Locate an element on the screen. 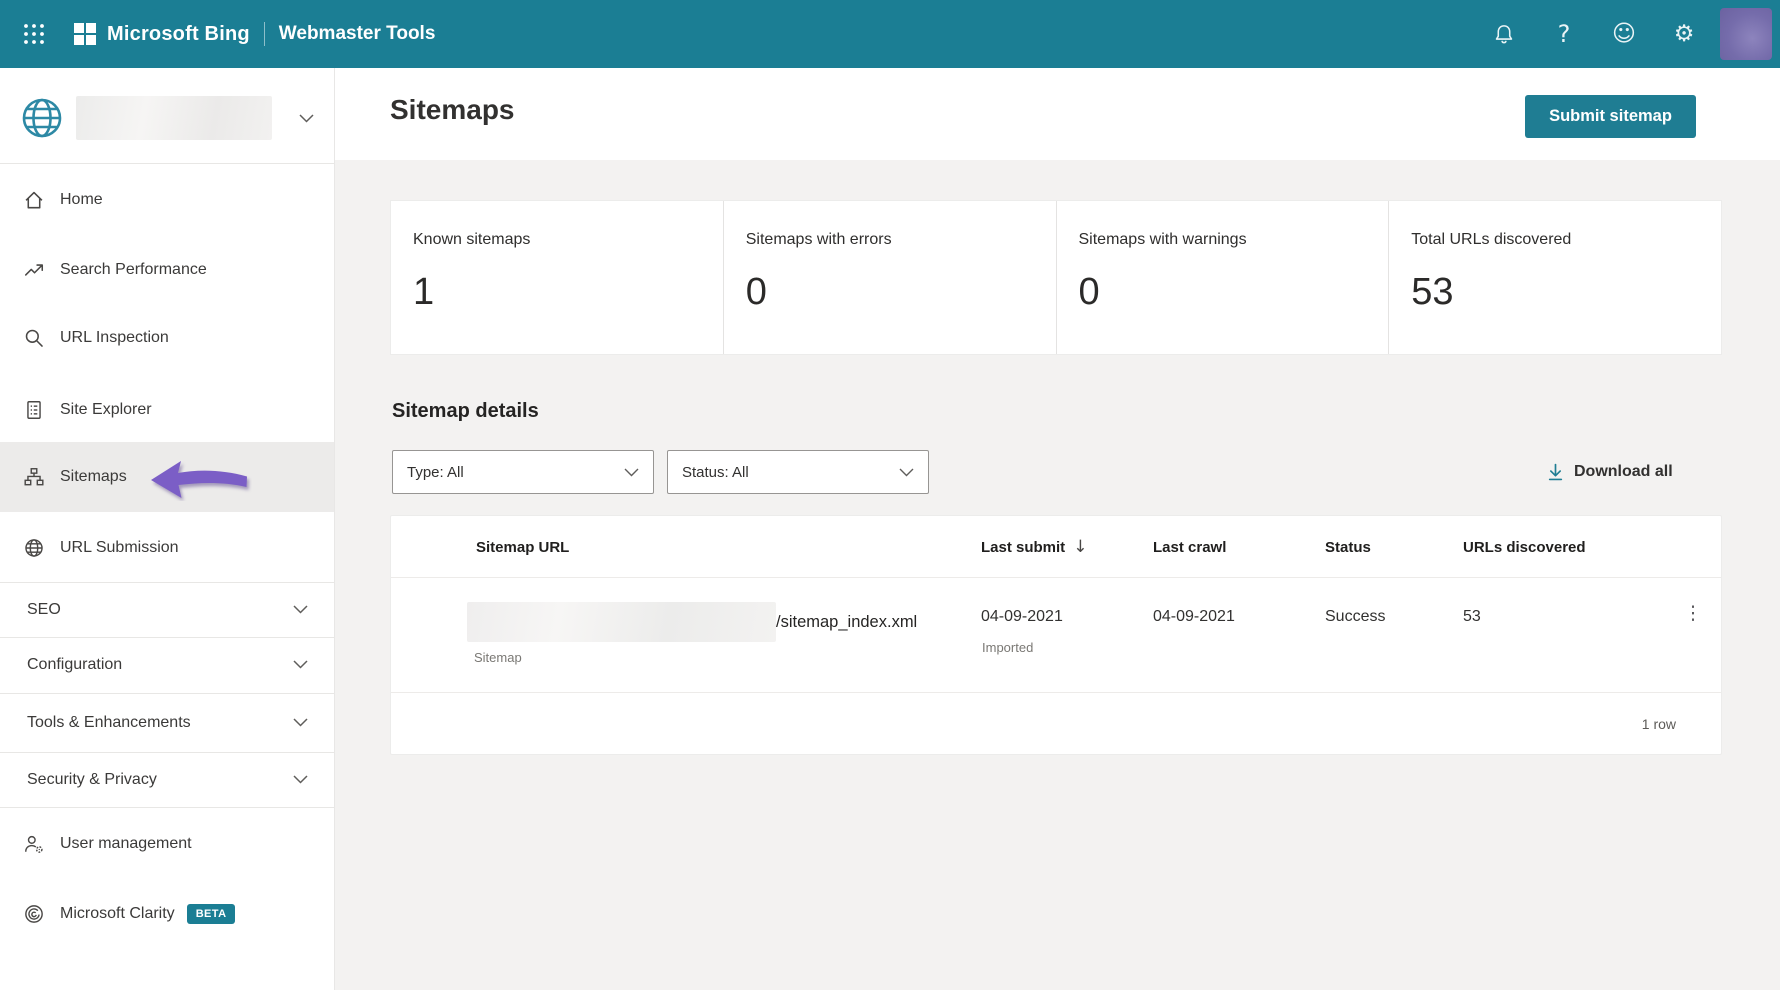 The width and height of the screenshot is (1780, 990). stat-total-urls-discovered: Total URLs discovered 53 is located at coordinates (1555, 277).